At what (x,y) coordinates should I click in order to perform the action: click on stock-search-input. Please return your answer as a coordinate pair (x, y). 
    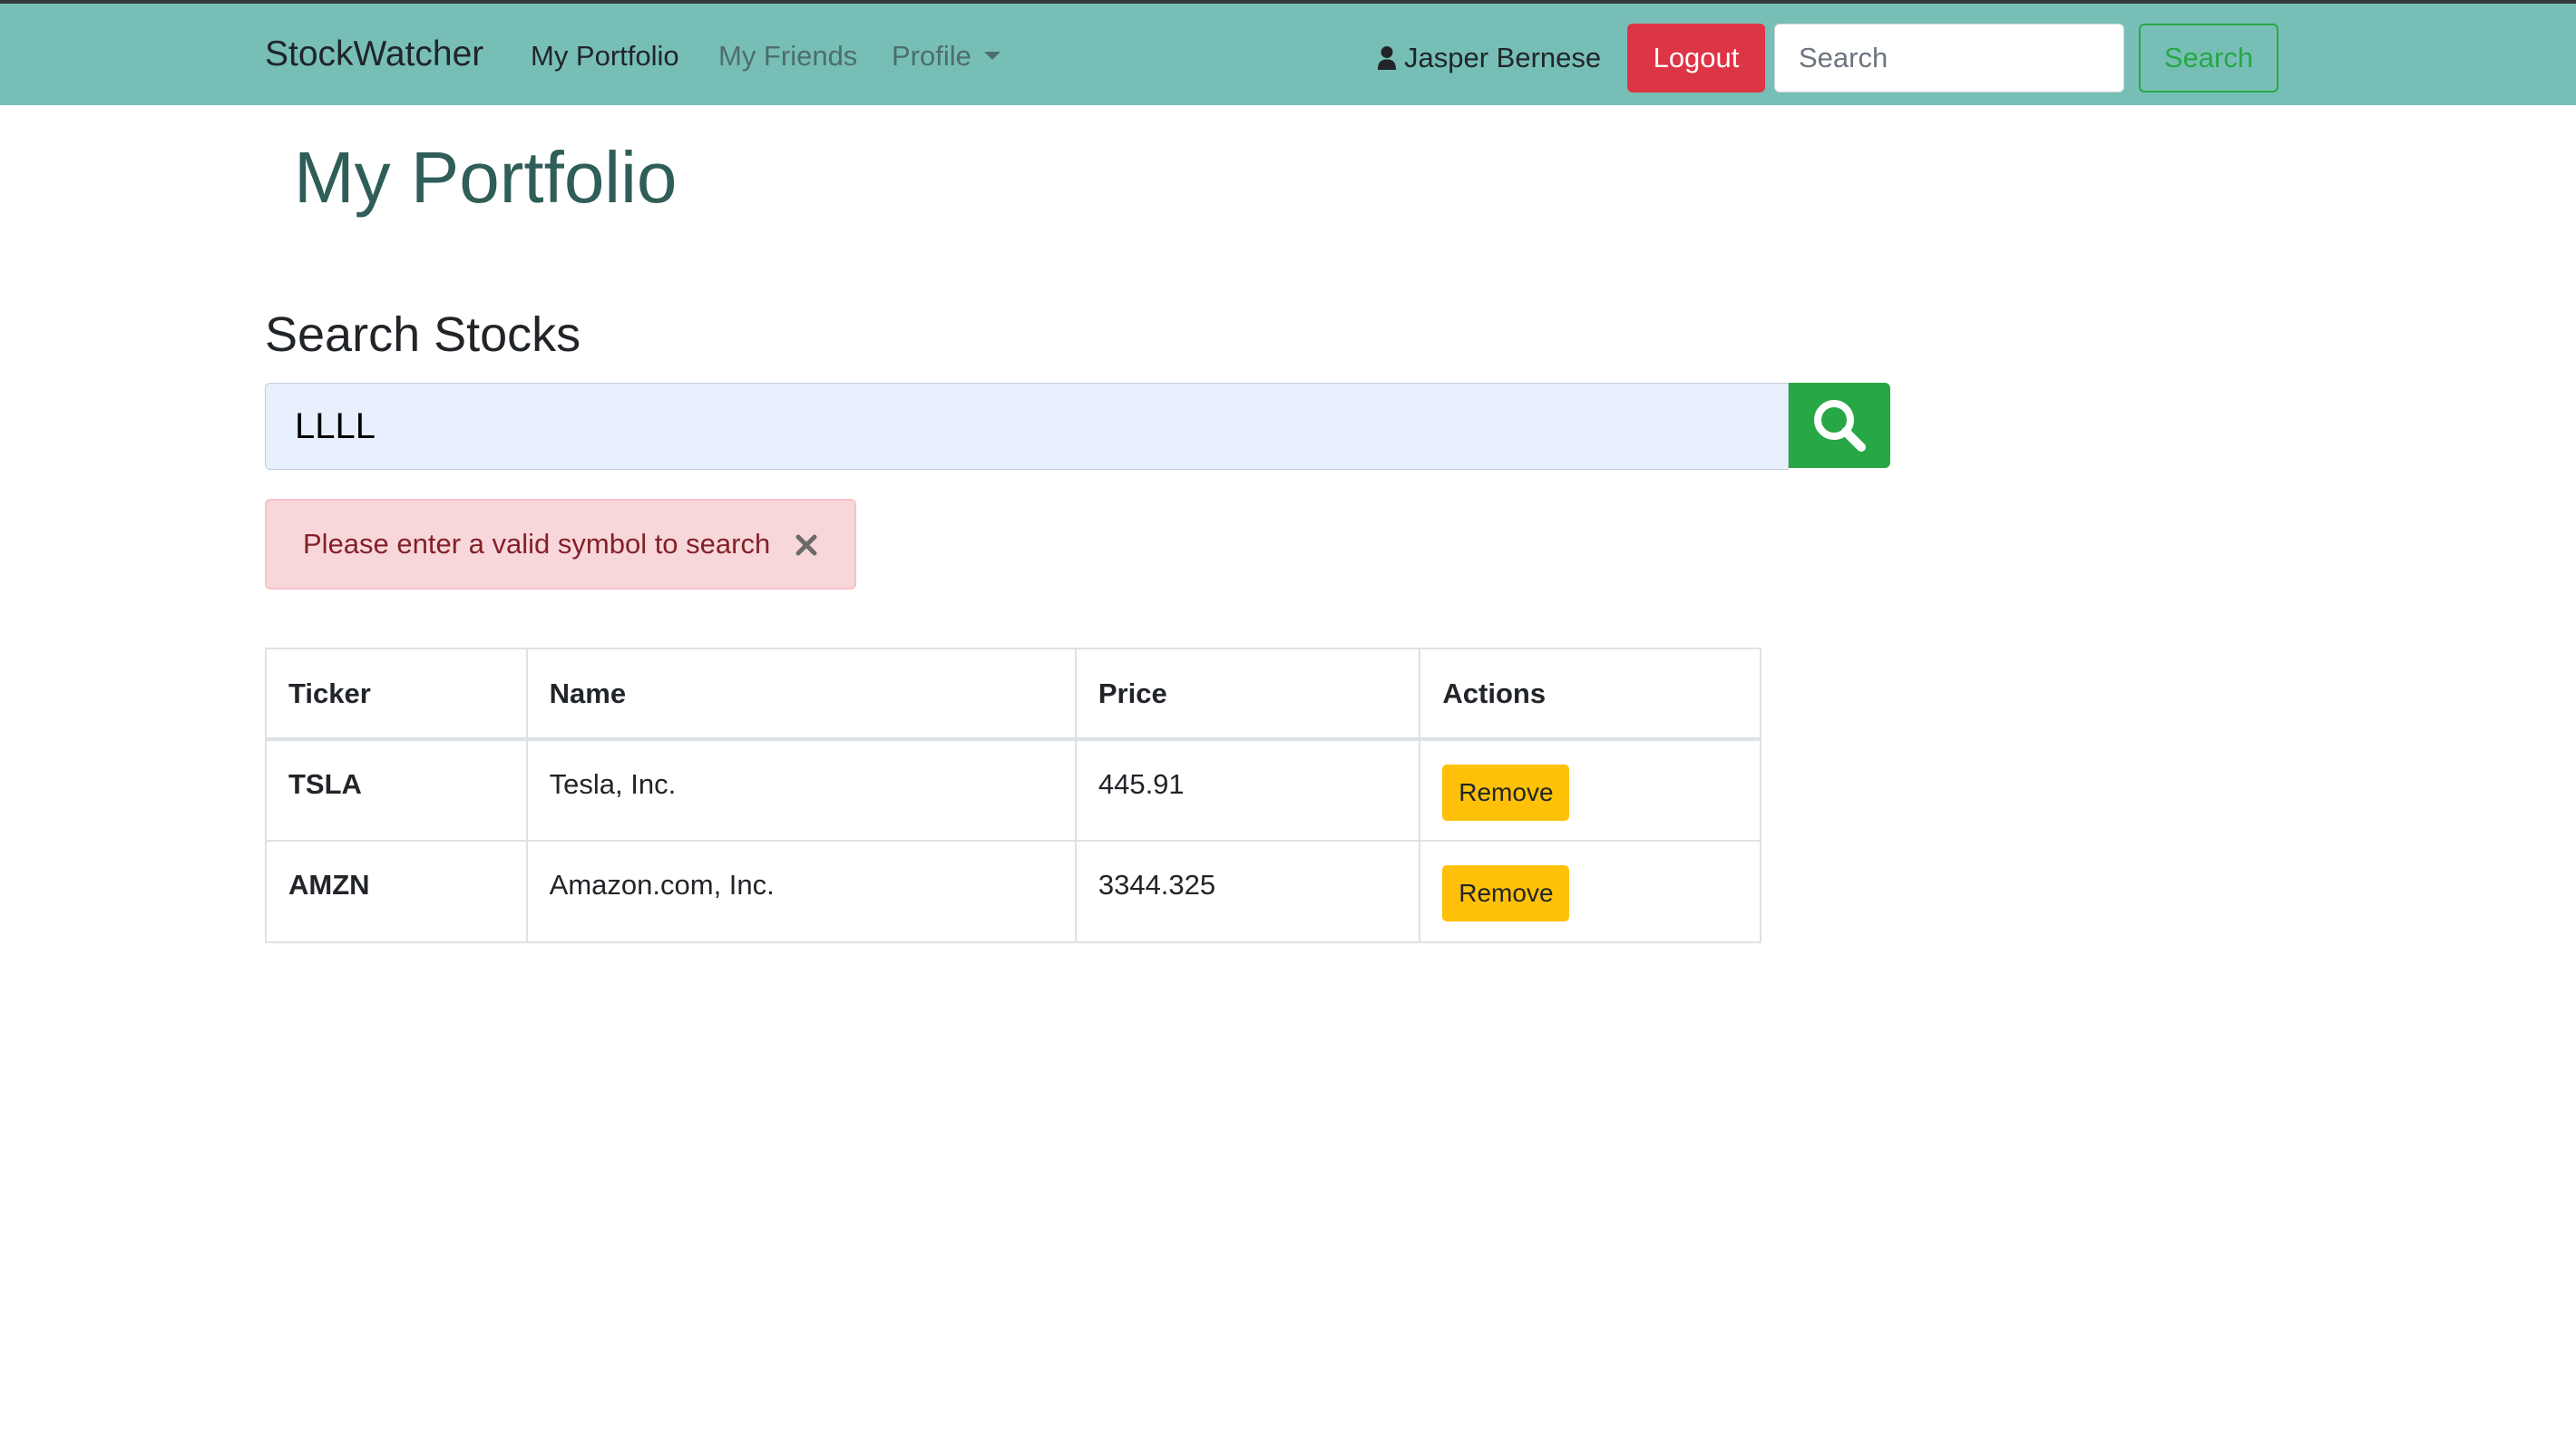
    Looking at the image, I should click on (1027, 426).